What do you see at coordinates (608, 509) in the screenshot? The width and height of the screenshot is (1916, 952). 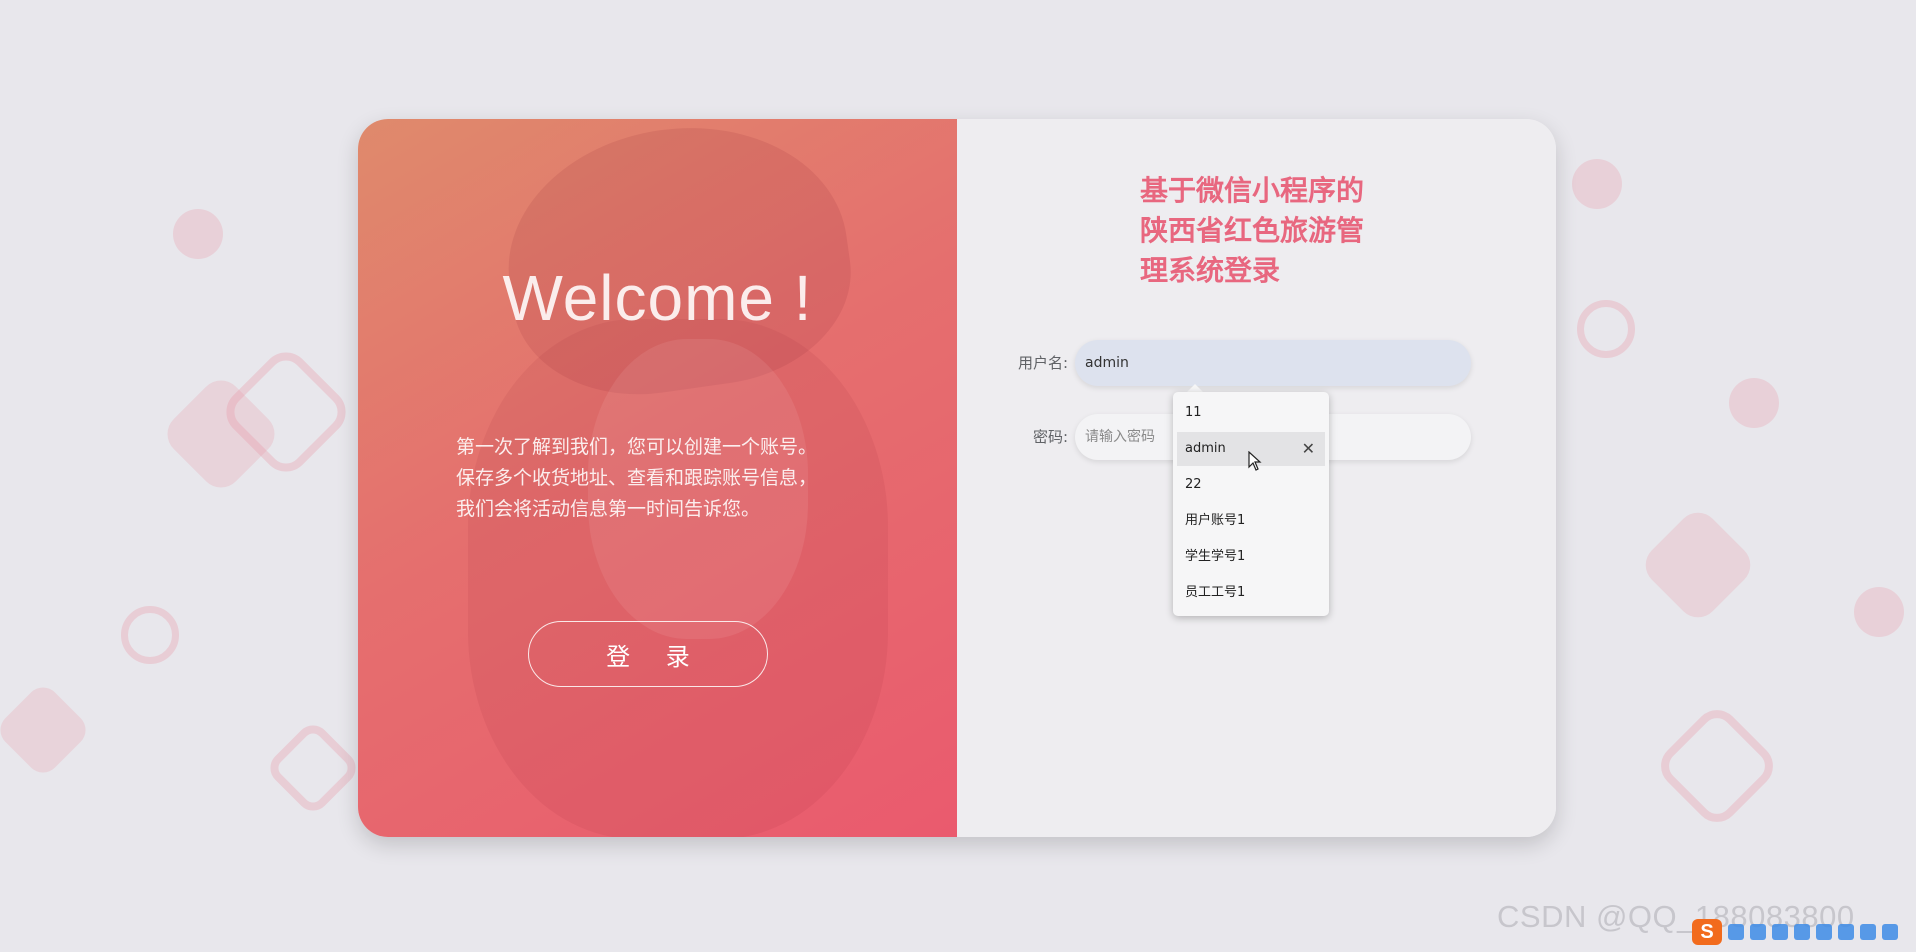 I see `intro-line: 我们会将活动信息第一时间告诉您。` at bounding box center [608, 509].